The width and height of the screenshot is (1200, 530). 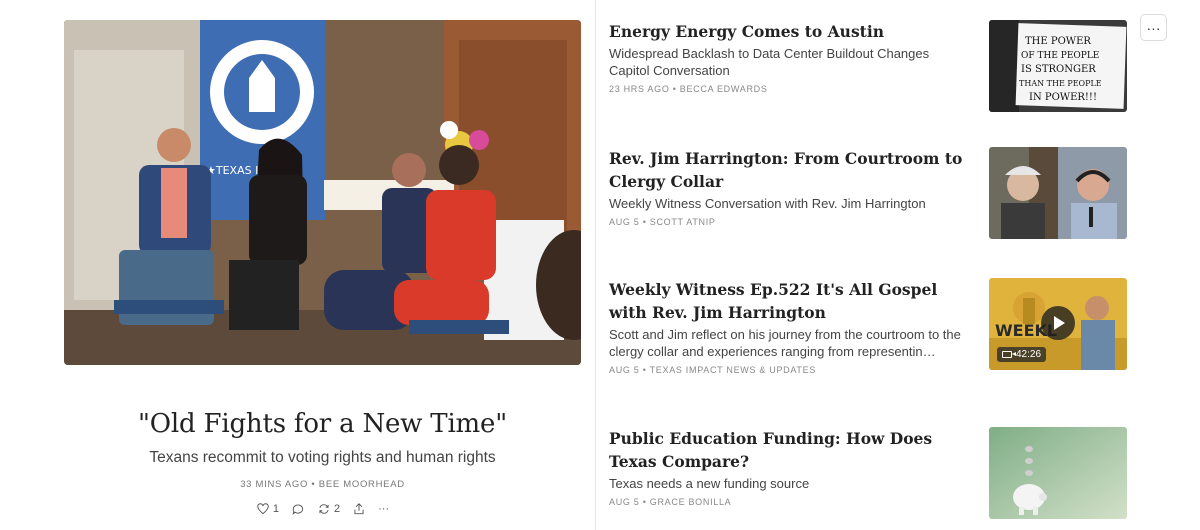 What do you see at coordinates (1060, 83) in the screenshot?
I see `sign-line: THAN THE PEOPLE` at bounding box center [1060, 83].